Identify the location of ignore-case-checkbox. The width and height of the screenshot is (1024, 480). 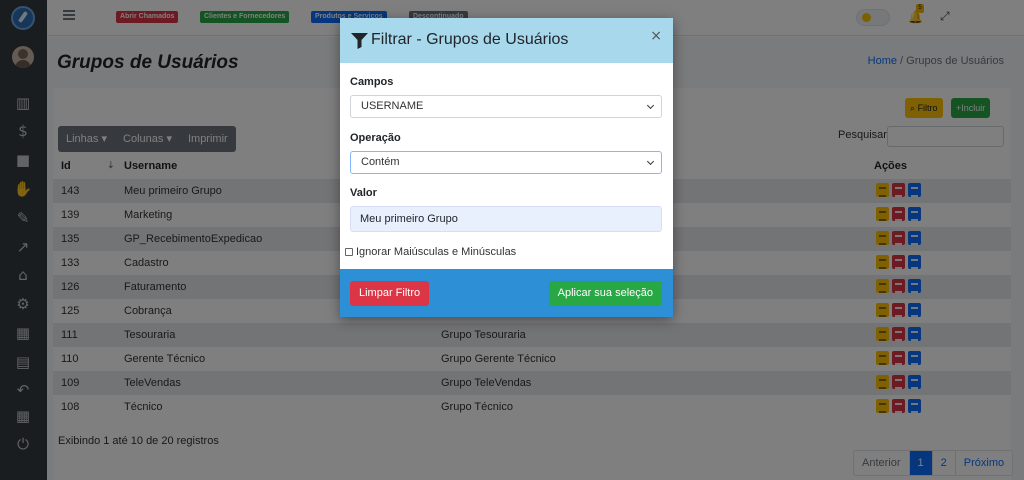
(349, 252).